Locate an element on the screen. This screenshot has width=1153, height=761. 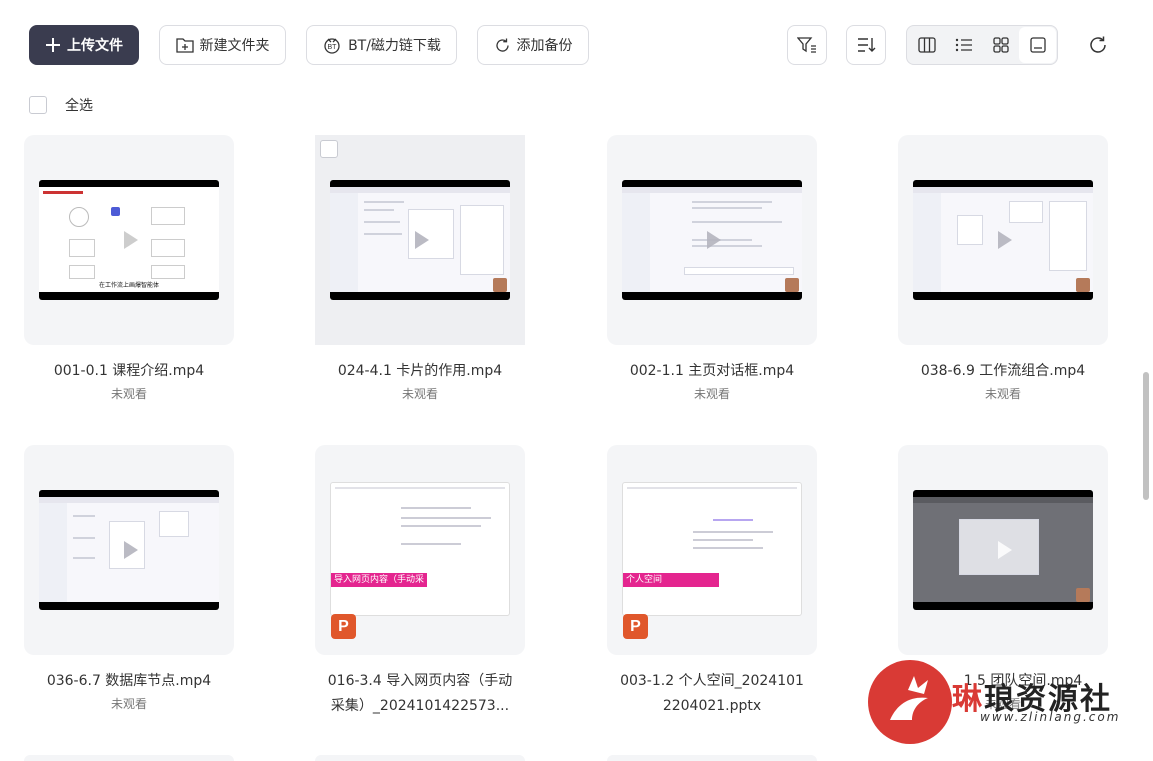
file-card: 个人空间 P 003-1.2 个人空间_2024101 2204021.pptx is located at coordinates (712, 582).